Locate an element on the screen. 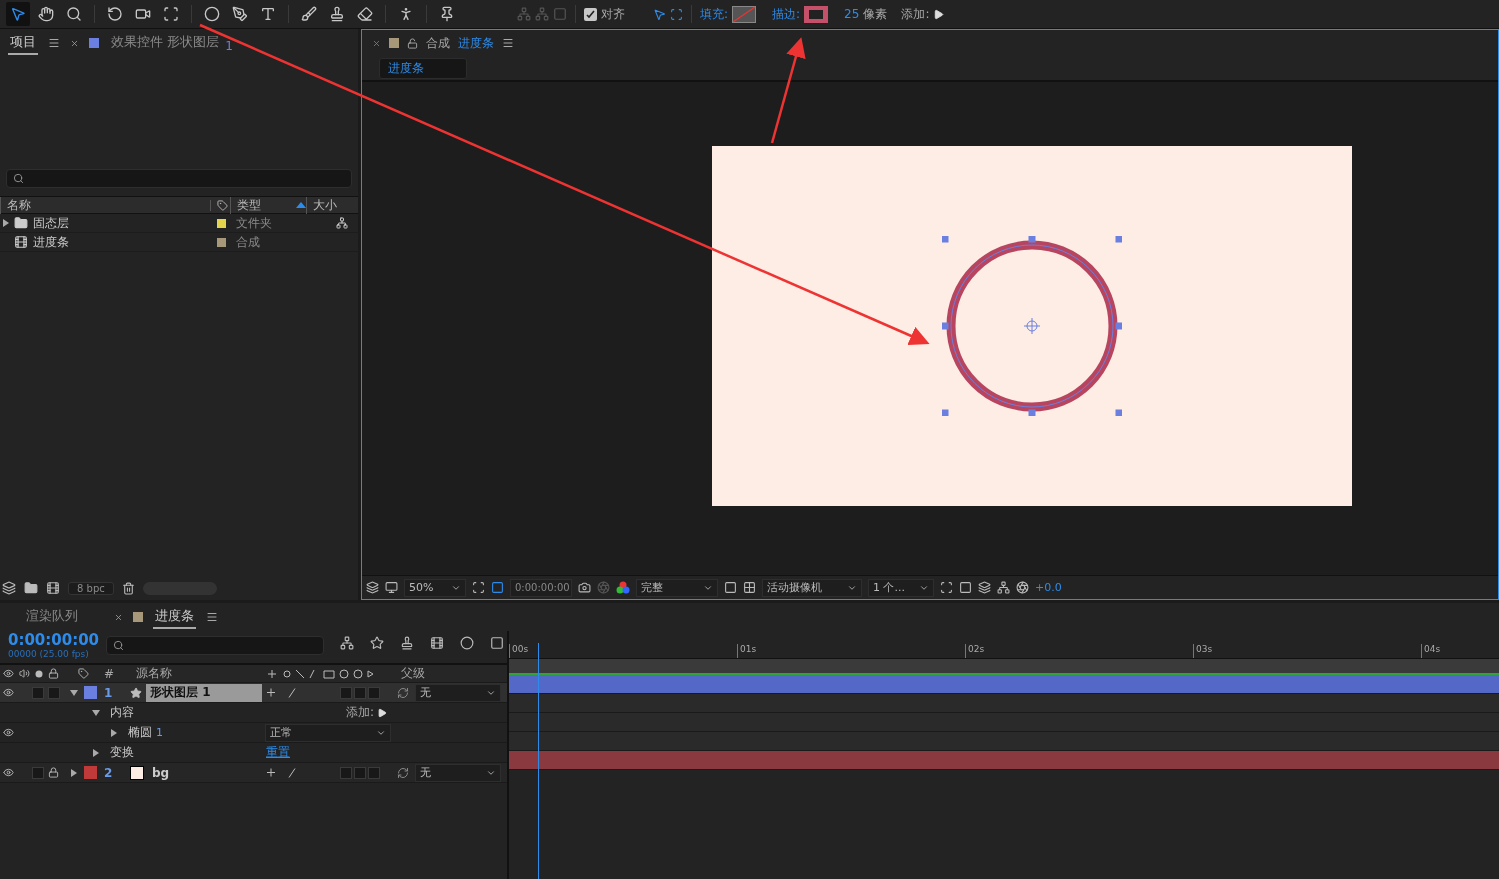  stroke-swatch is located at coordinates (816, 14).